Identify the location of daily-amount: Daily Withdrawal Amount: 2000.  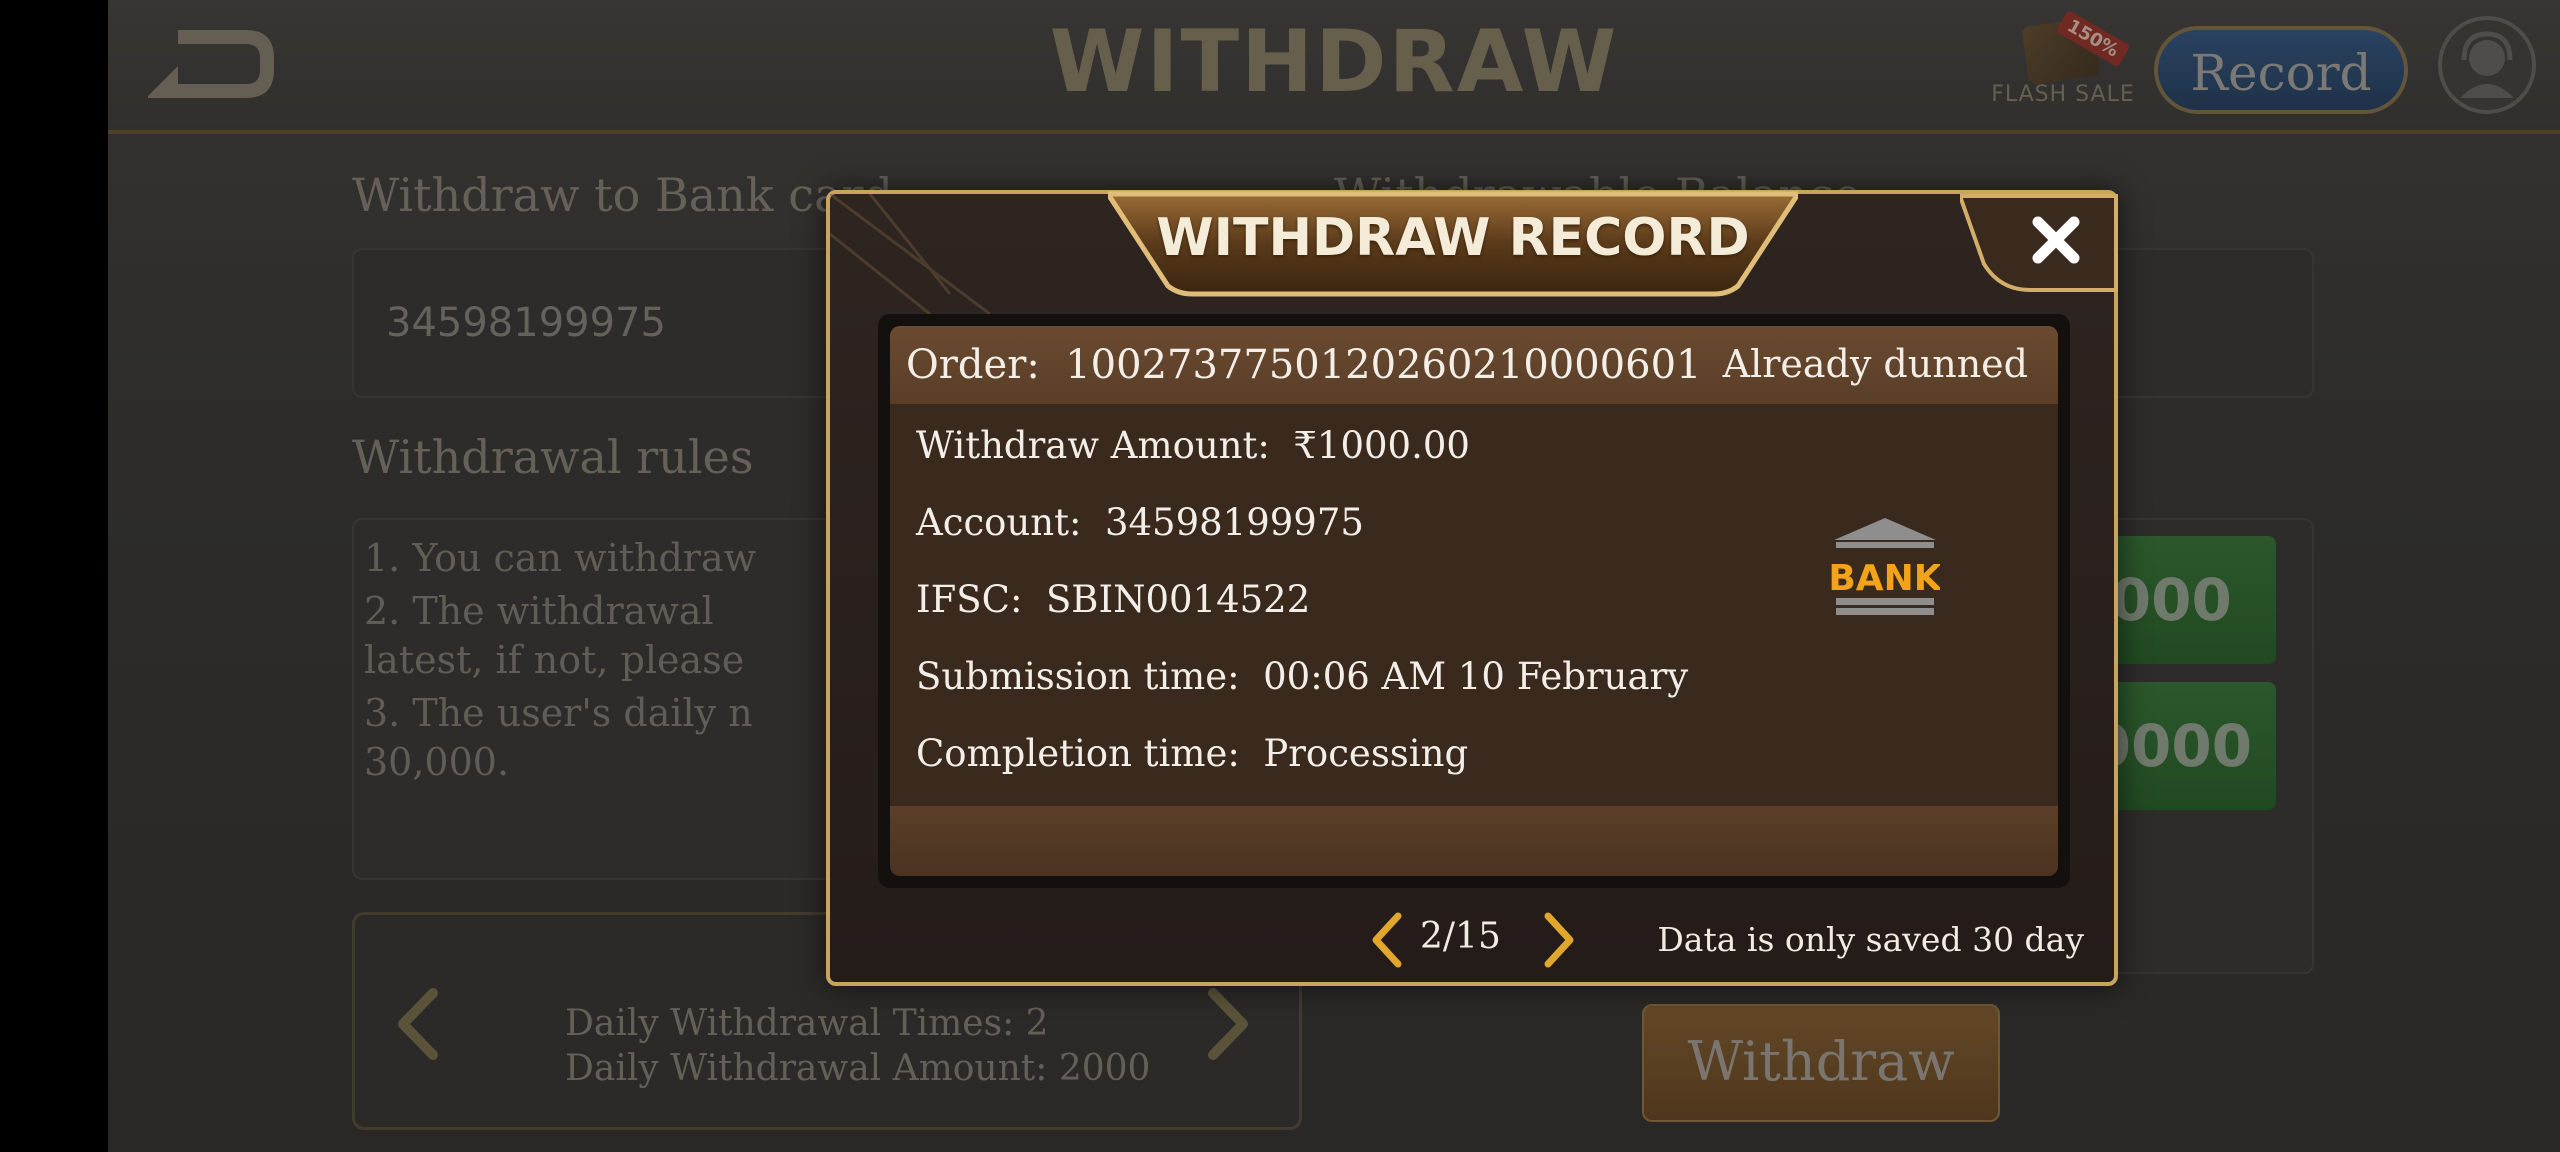
(858, 1068).